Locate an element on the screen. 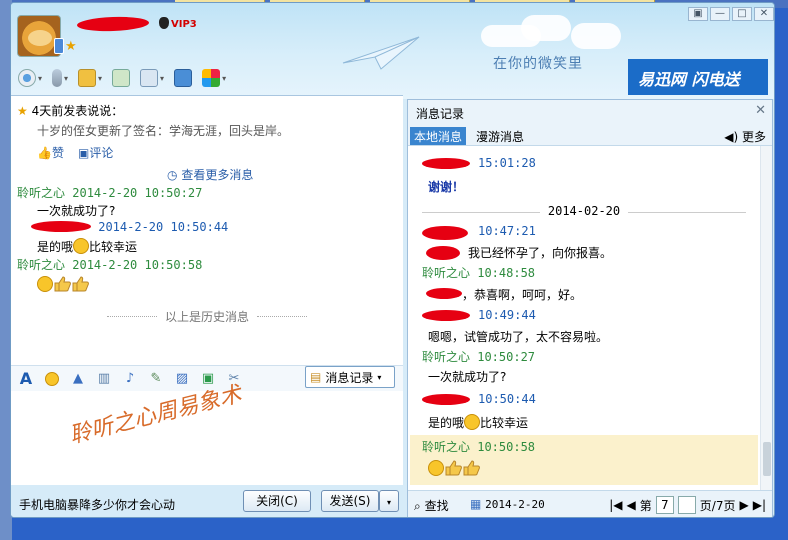 This screenshot has width=788, height=540. group-add-icon is located at coordinates (121, 78).